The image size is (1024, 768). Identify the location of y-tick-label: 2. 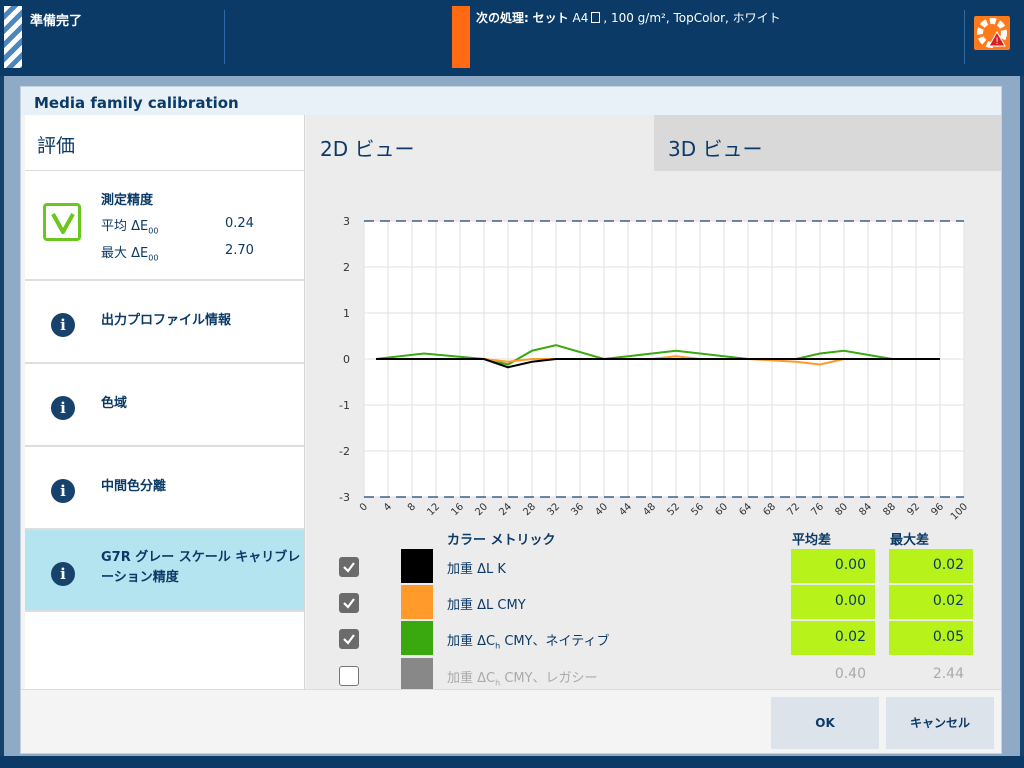
(346, 267).